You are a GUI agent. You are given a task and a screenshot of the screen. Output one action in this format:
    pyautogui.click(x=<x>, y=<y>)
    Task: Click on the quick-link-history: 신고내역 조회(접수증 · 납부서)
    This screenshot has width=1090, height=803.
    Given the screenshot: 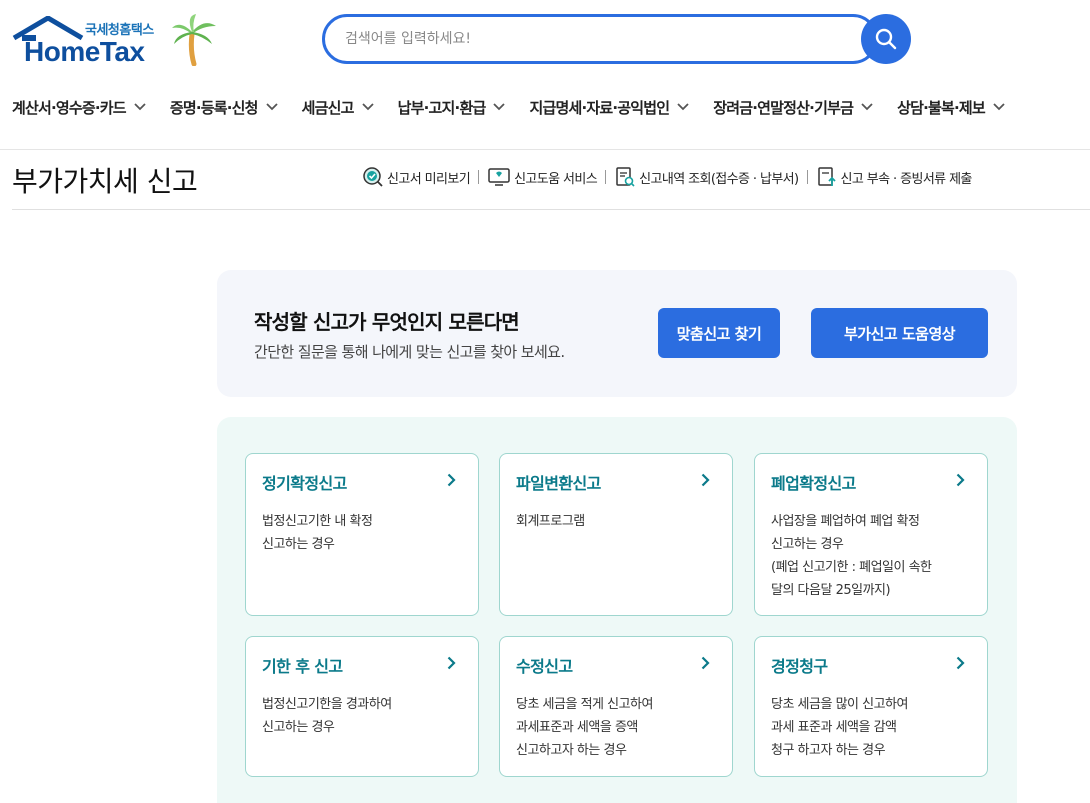 What is the action you would take?
    pyautogui.click(x=706, y=177)
    